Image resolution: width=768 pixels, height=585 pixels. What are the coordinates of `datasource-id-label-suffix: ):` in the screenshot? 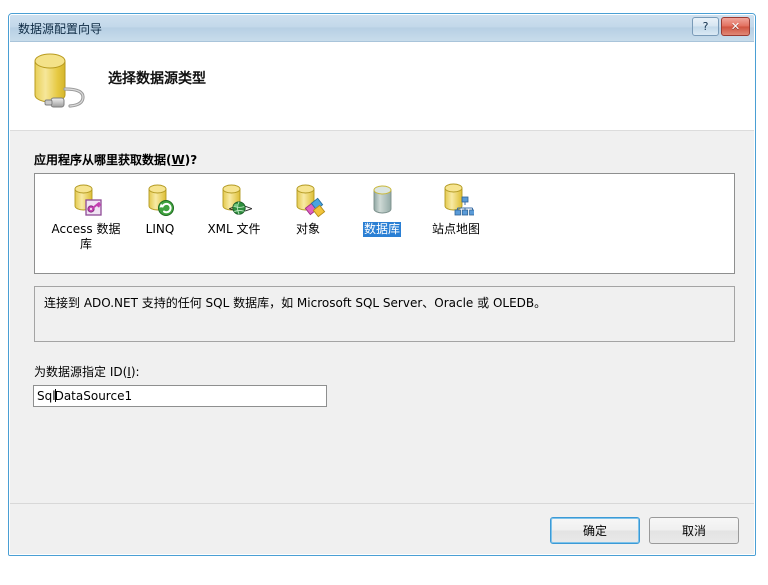 It's located at (135, 372).